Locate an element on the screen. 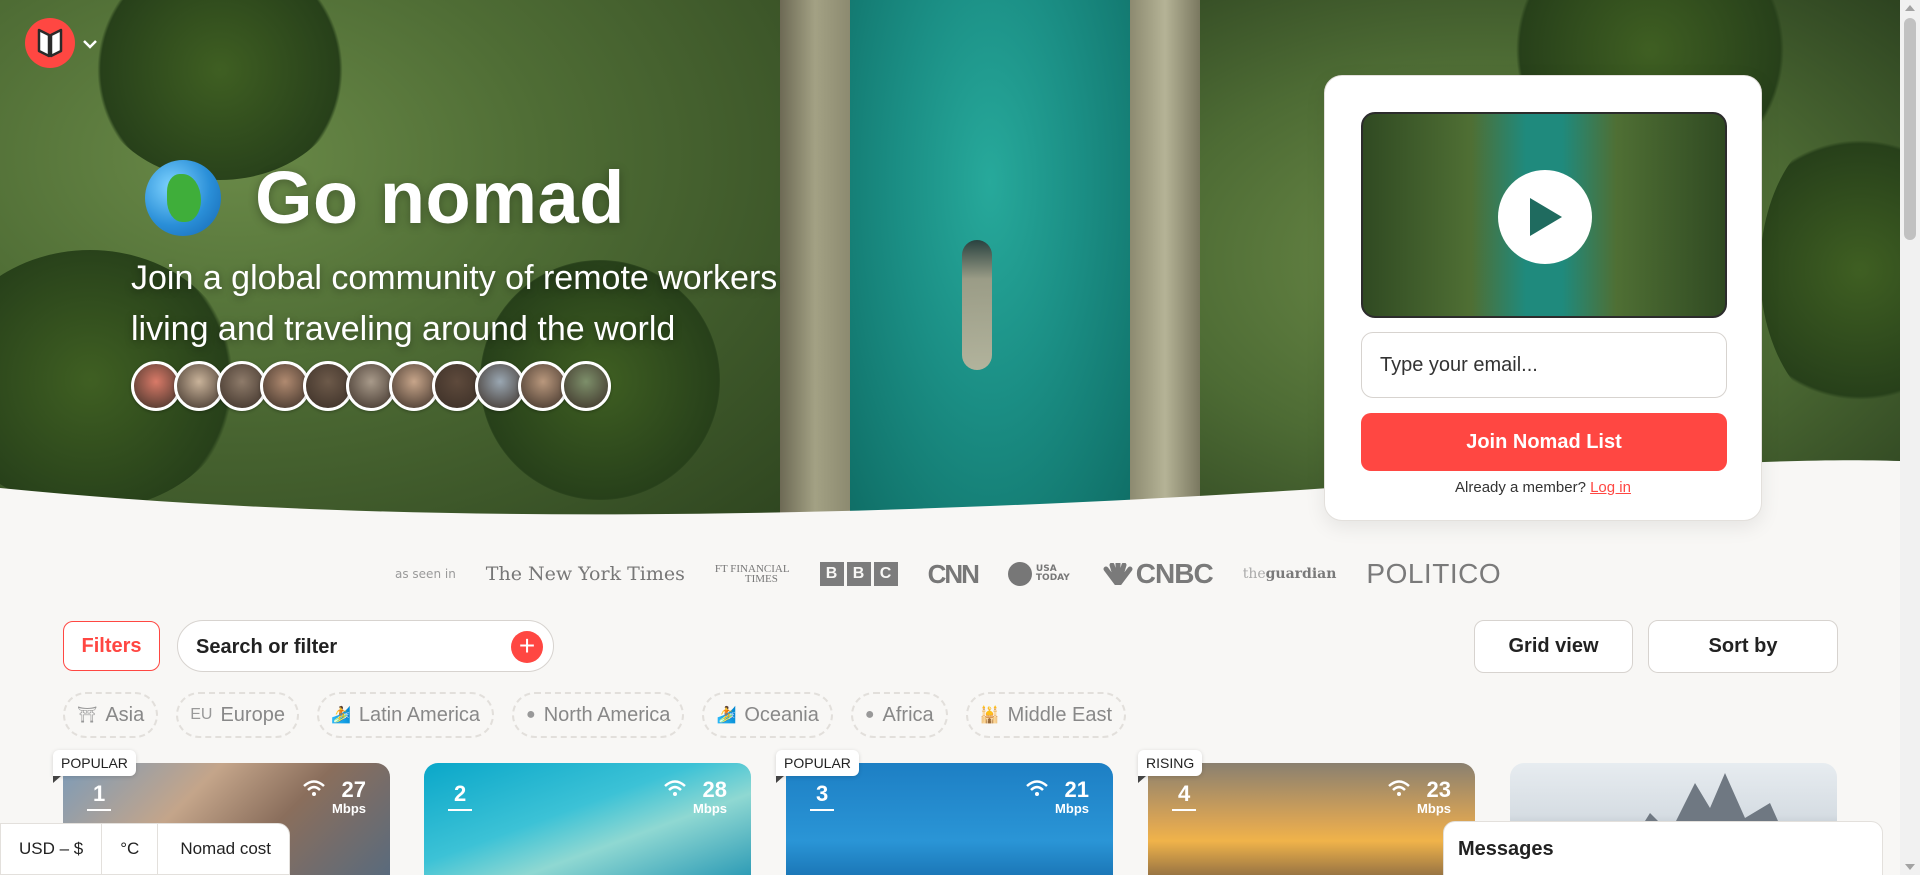 The width and height of the screenshot is (1920, 875). rising-badge: RISING is located at coordinates (1170, 766).